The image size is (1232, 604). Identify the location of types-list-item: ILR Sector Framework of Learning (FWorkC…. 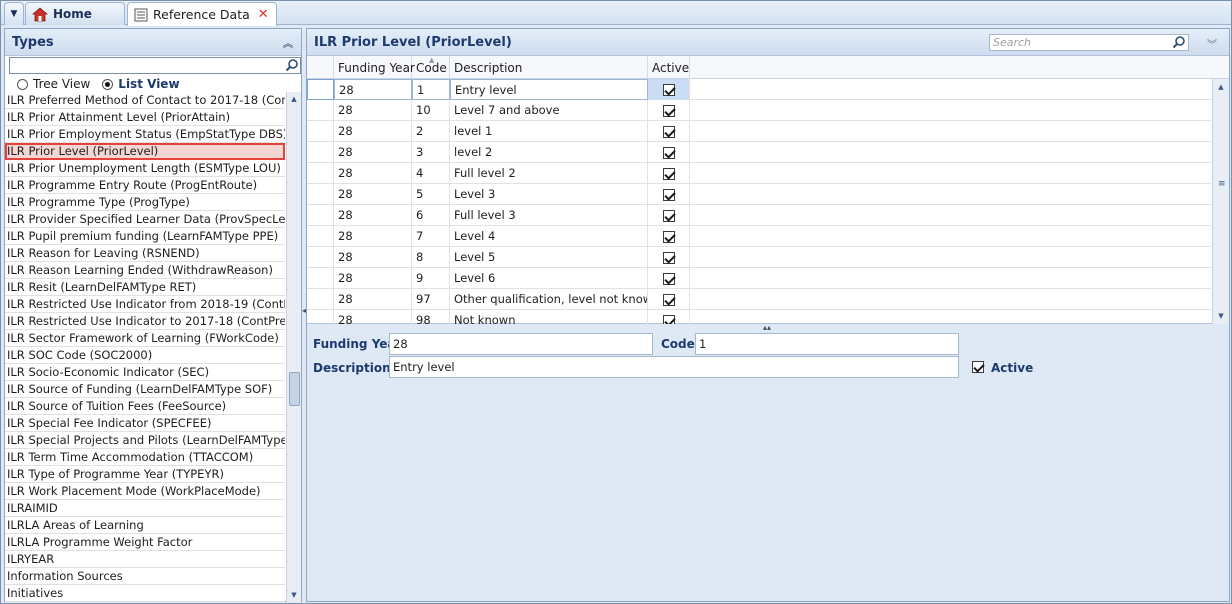
(145, 338).